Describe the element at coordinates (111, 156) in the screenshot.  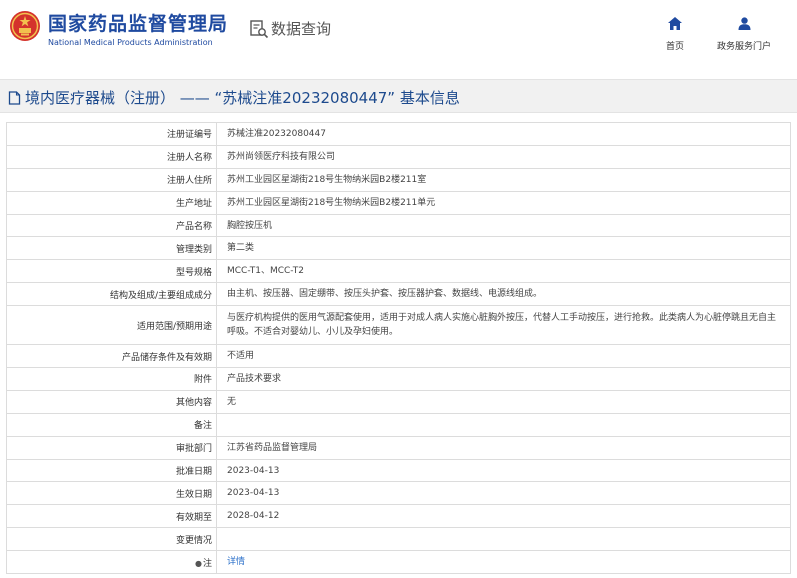
I see `field-label: 注册人名称` at that location.